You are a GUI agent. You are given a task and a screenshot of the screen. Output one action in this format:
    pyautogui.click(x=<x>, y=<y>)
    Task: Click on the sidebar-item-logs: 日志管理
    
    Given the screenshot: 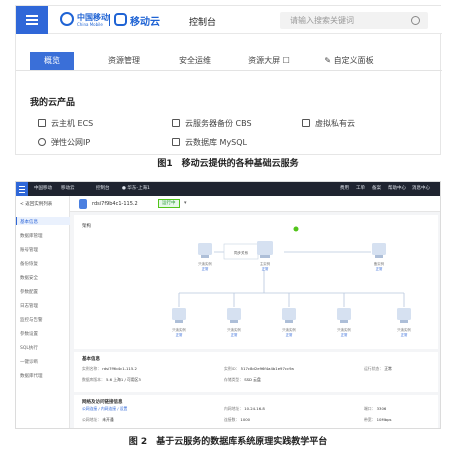 What is the action you would take?
    pyautogui.click(x=29, y=306)
    